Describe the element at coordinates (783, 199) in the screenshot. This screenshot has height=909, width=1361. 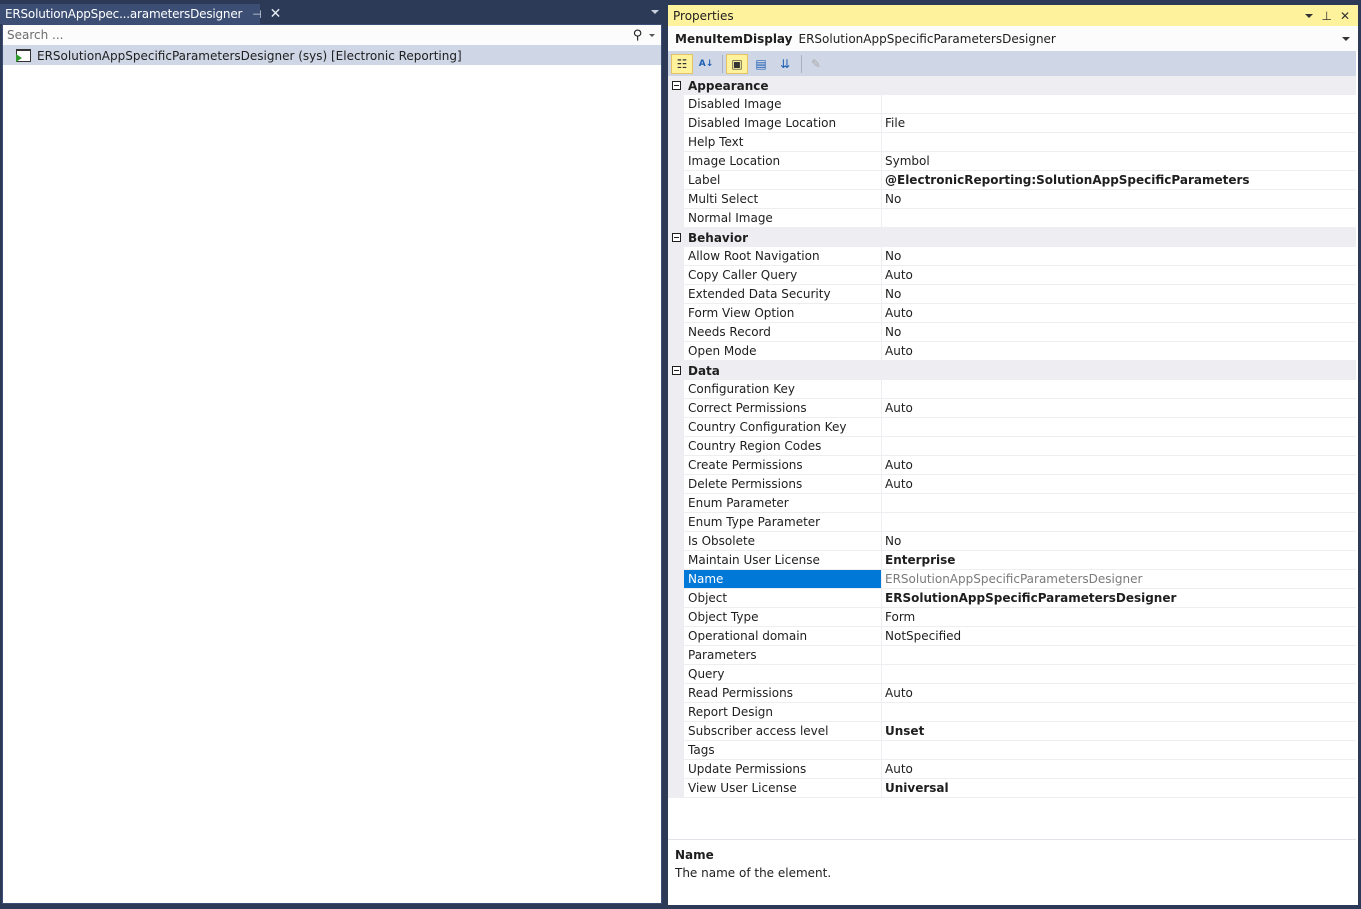
I see `property-name: Multi Select` at that location.